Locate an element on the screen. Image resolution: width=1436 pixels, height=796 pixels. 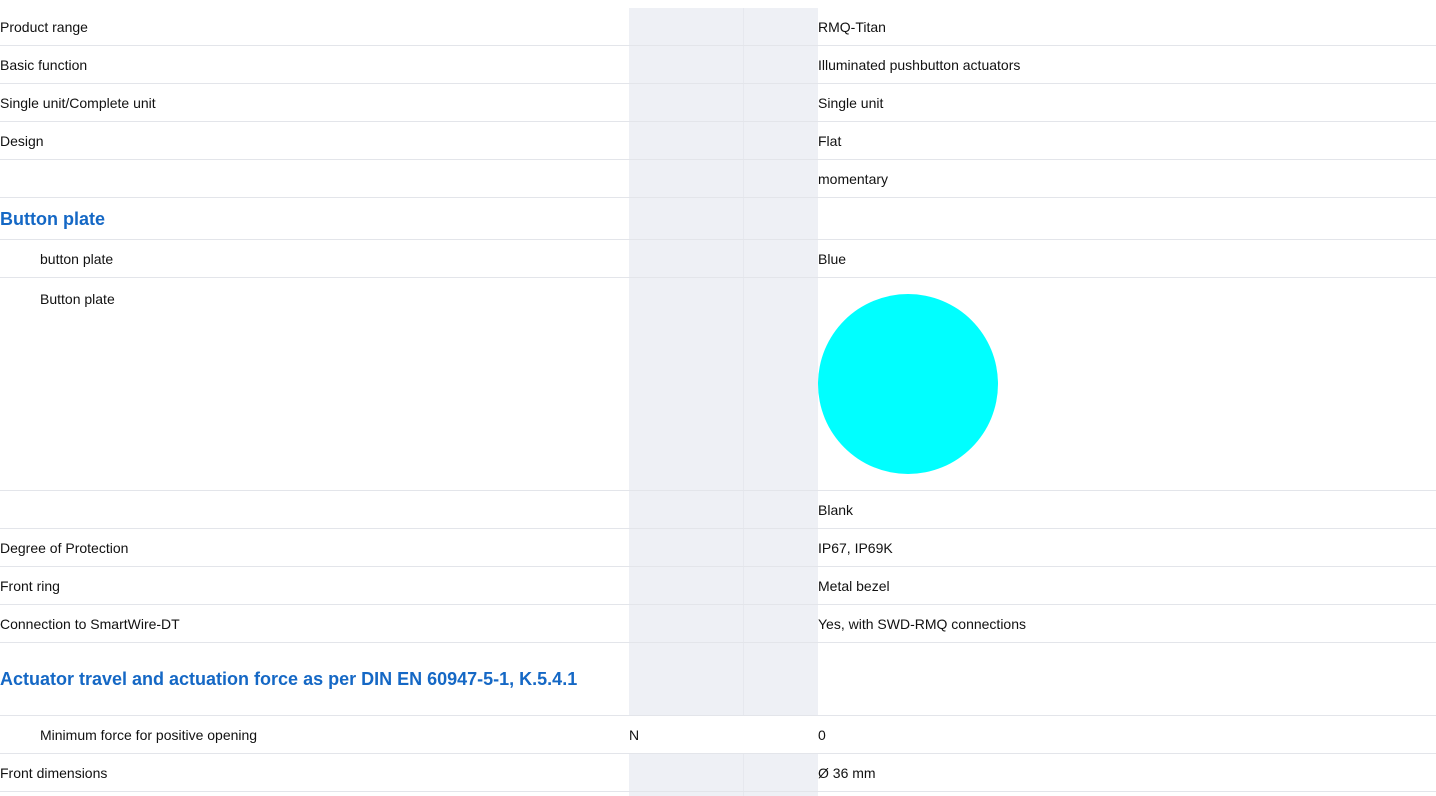
row-label: Degree of Protection is located at coordinates (314, 547).